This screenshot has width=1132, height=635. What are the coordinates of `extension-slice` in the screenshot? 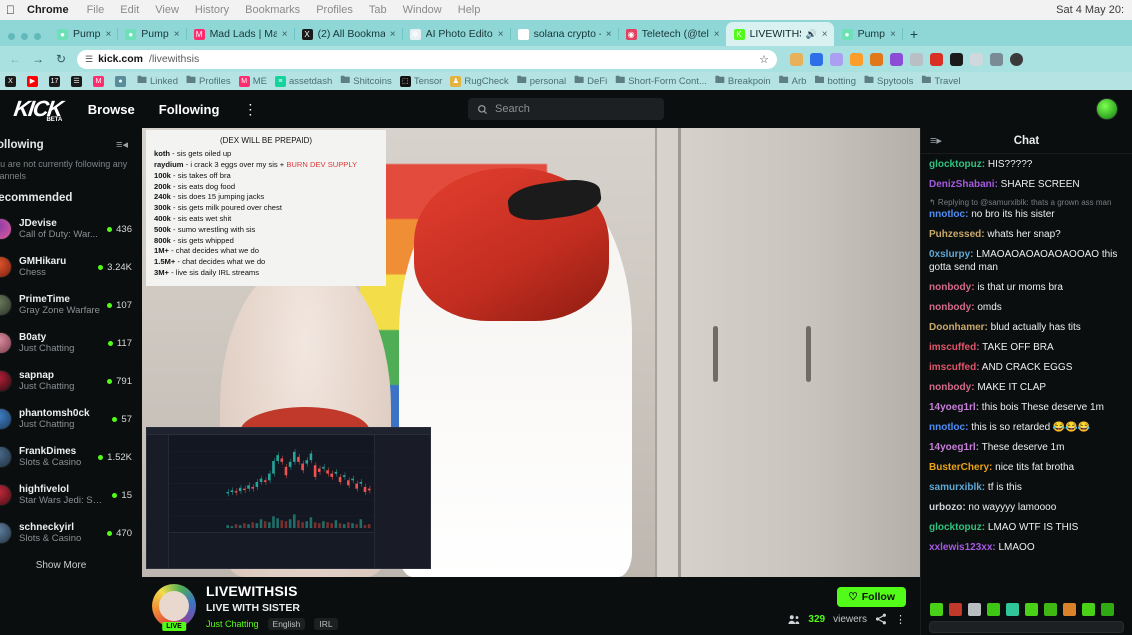 It's located at (796, 59).